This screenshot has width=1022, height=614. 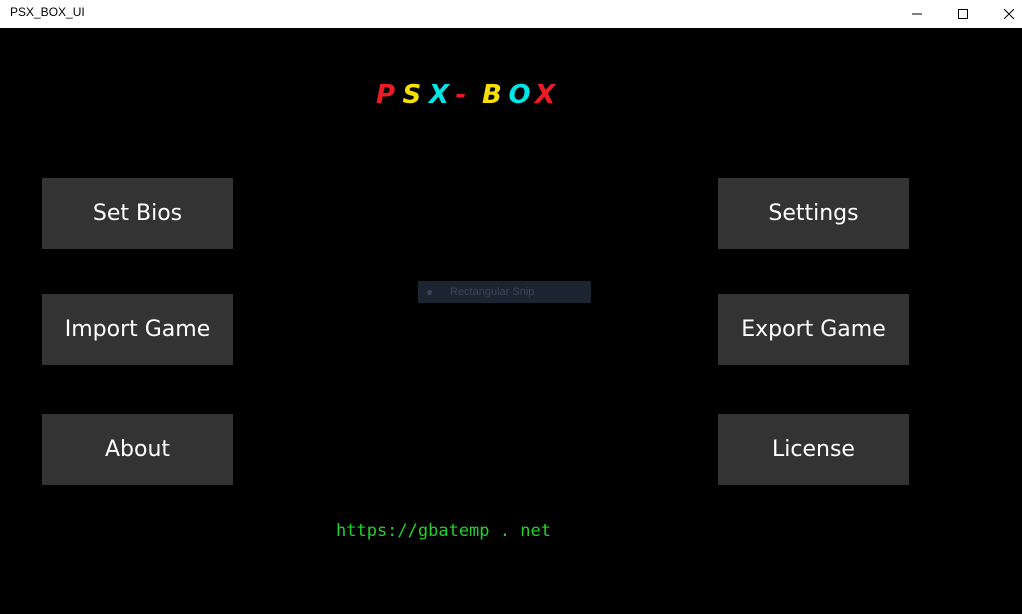 I want to click on close-icon, so click(x=1009, y=14).